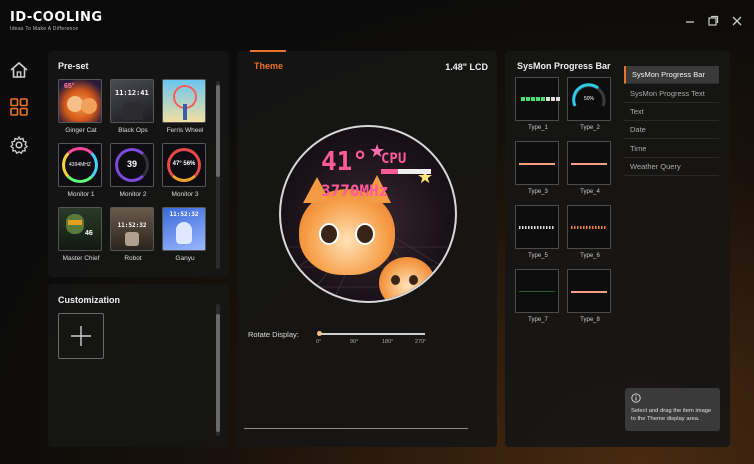  Describe the element at coordinates (407, 279) in the screenshot. I see `cat-illustration-small` at that location.